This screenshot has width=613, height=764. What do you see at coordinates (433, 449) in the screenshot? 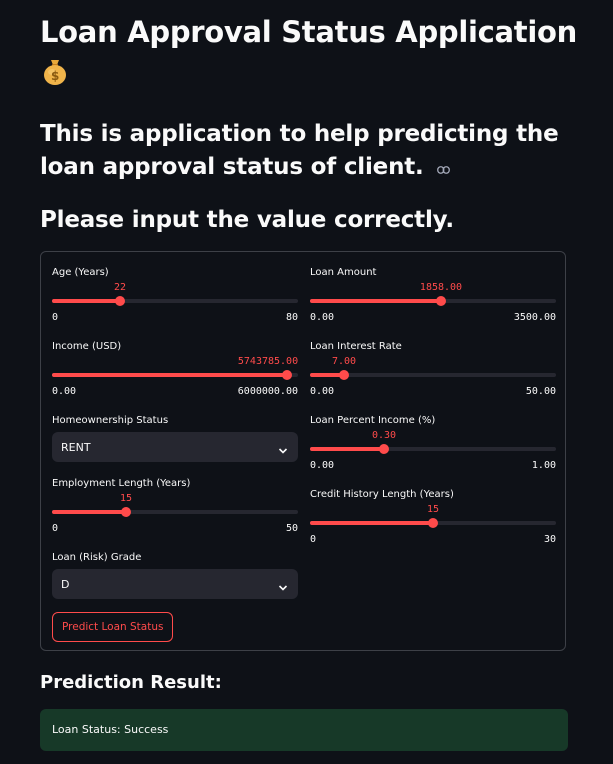
I see `percent-income-slider: 0.30 0.00 1.00` at bounding box center [433, 449].